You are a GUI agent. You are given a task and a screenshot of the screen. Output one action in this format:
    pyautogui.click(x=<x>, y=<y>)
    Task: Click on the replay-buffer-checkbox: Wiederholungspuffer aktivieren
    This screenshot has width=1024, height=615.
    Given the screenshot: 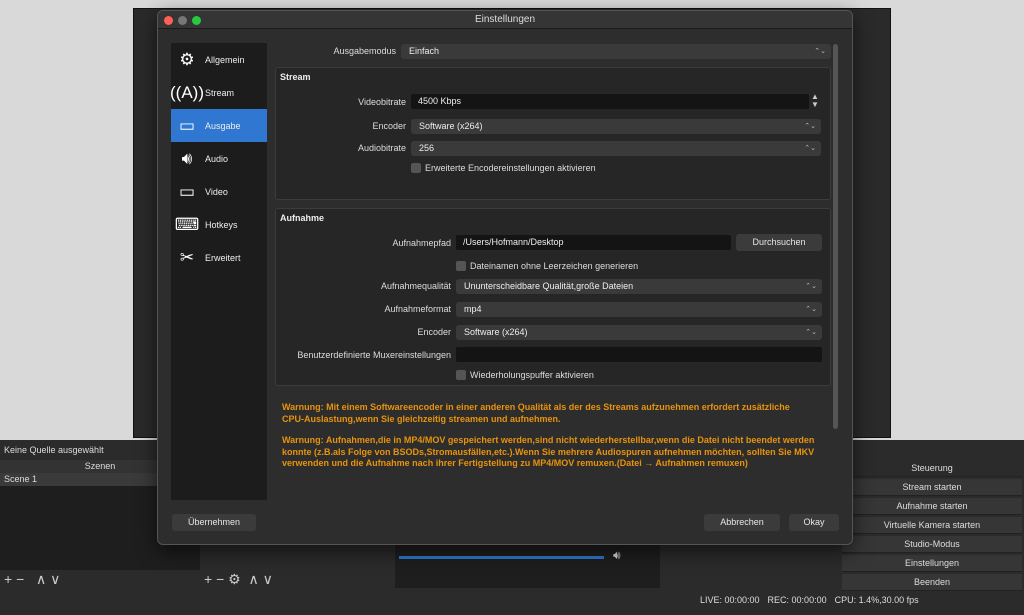 What is the action you would take?
    pyautogui.click(x=525, y=375)
    